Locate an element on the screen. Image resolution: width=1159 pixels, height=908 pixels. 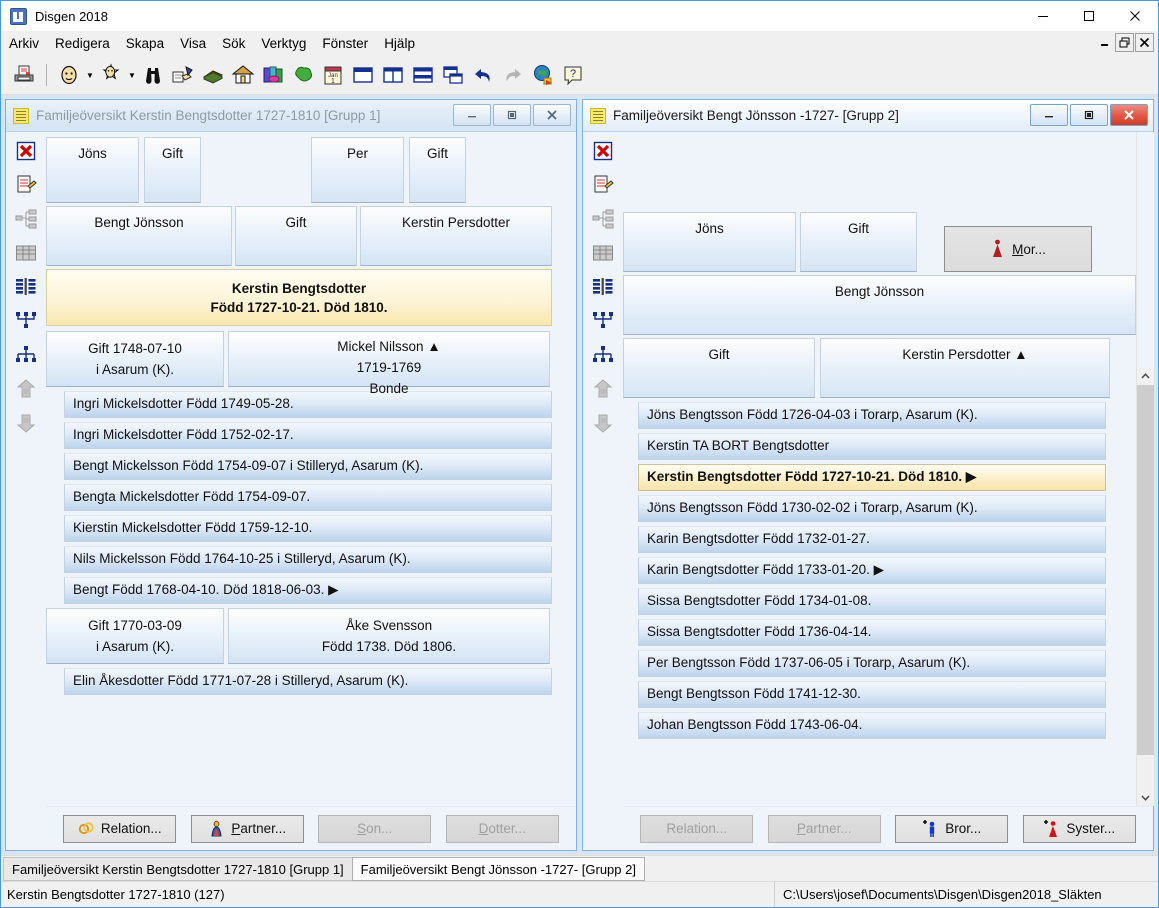
list-item: Bengt Född 1768-04-10. Död 1818-06-03. ▶ is located at coordinates (308, 590).